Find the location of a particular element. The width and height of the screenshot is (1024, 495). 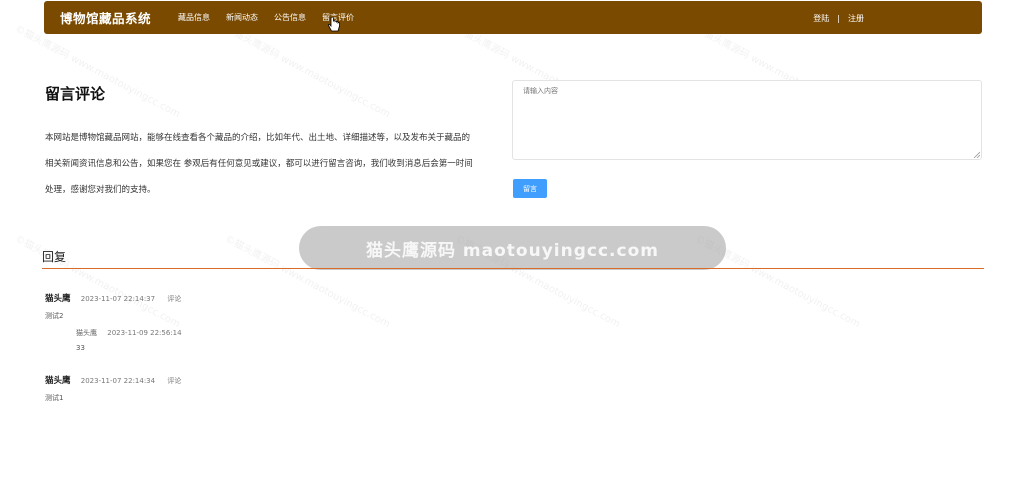

reply-section-title: 回复 is located at coordinates (54, 257).